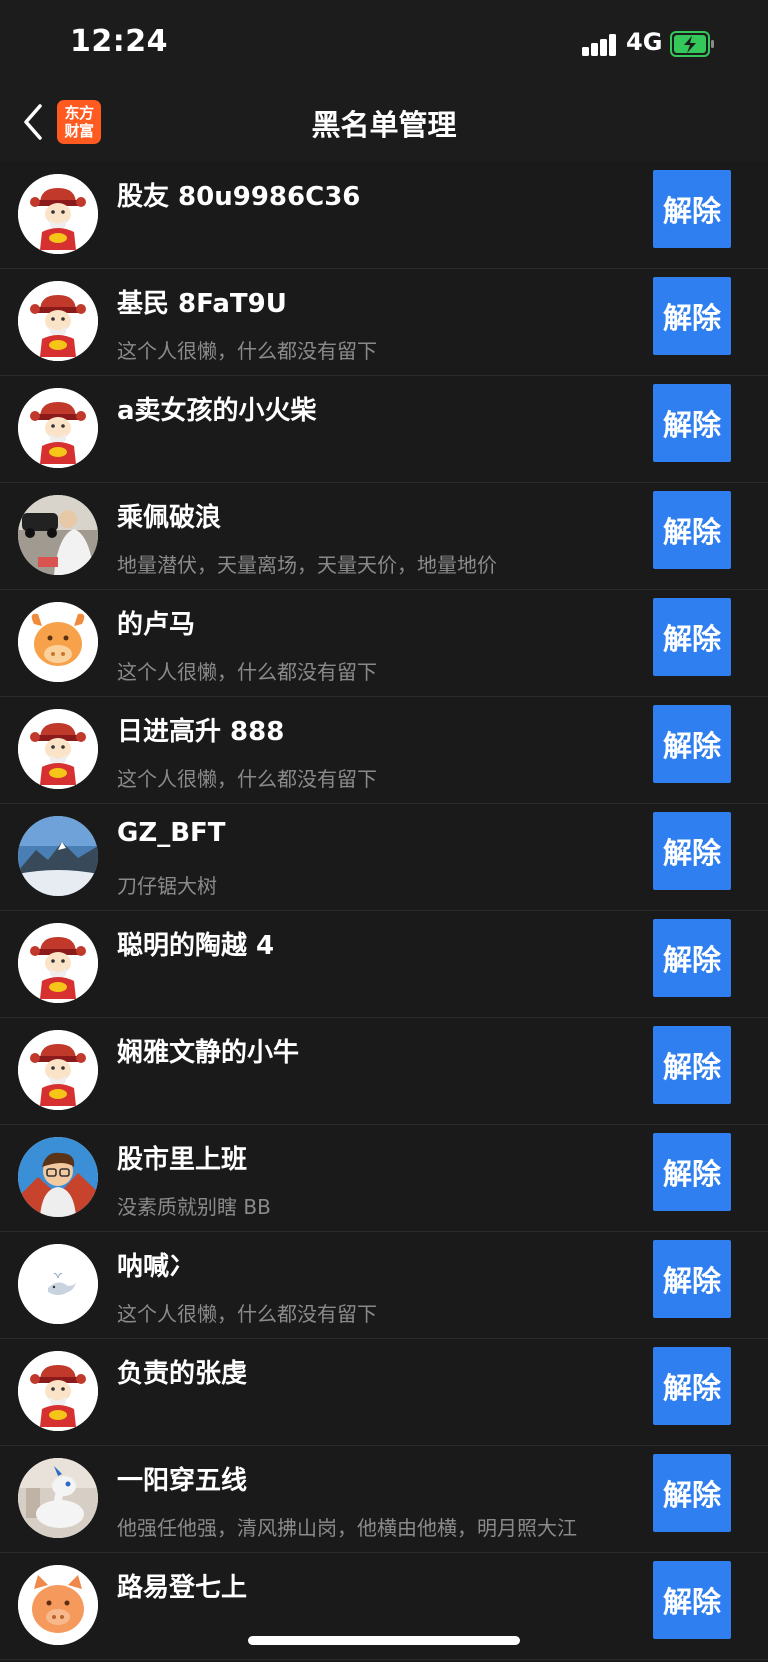 The width and height of the screenshot is (768, 1662). I want to click on list-item-5: 的卢马 这个人很懒，什么都没有留下 解除, so click(384, 643).